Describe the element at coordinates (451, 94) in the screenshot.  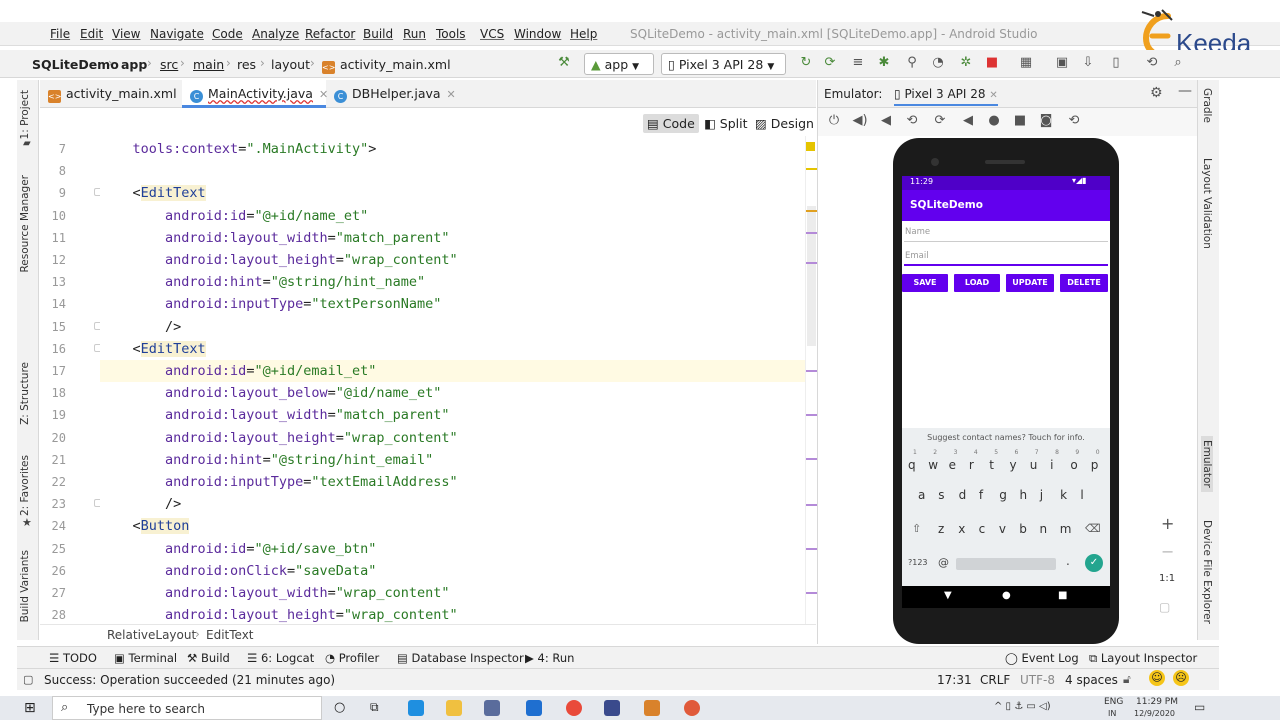
I see `close-icon: ✕` at that location.